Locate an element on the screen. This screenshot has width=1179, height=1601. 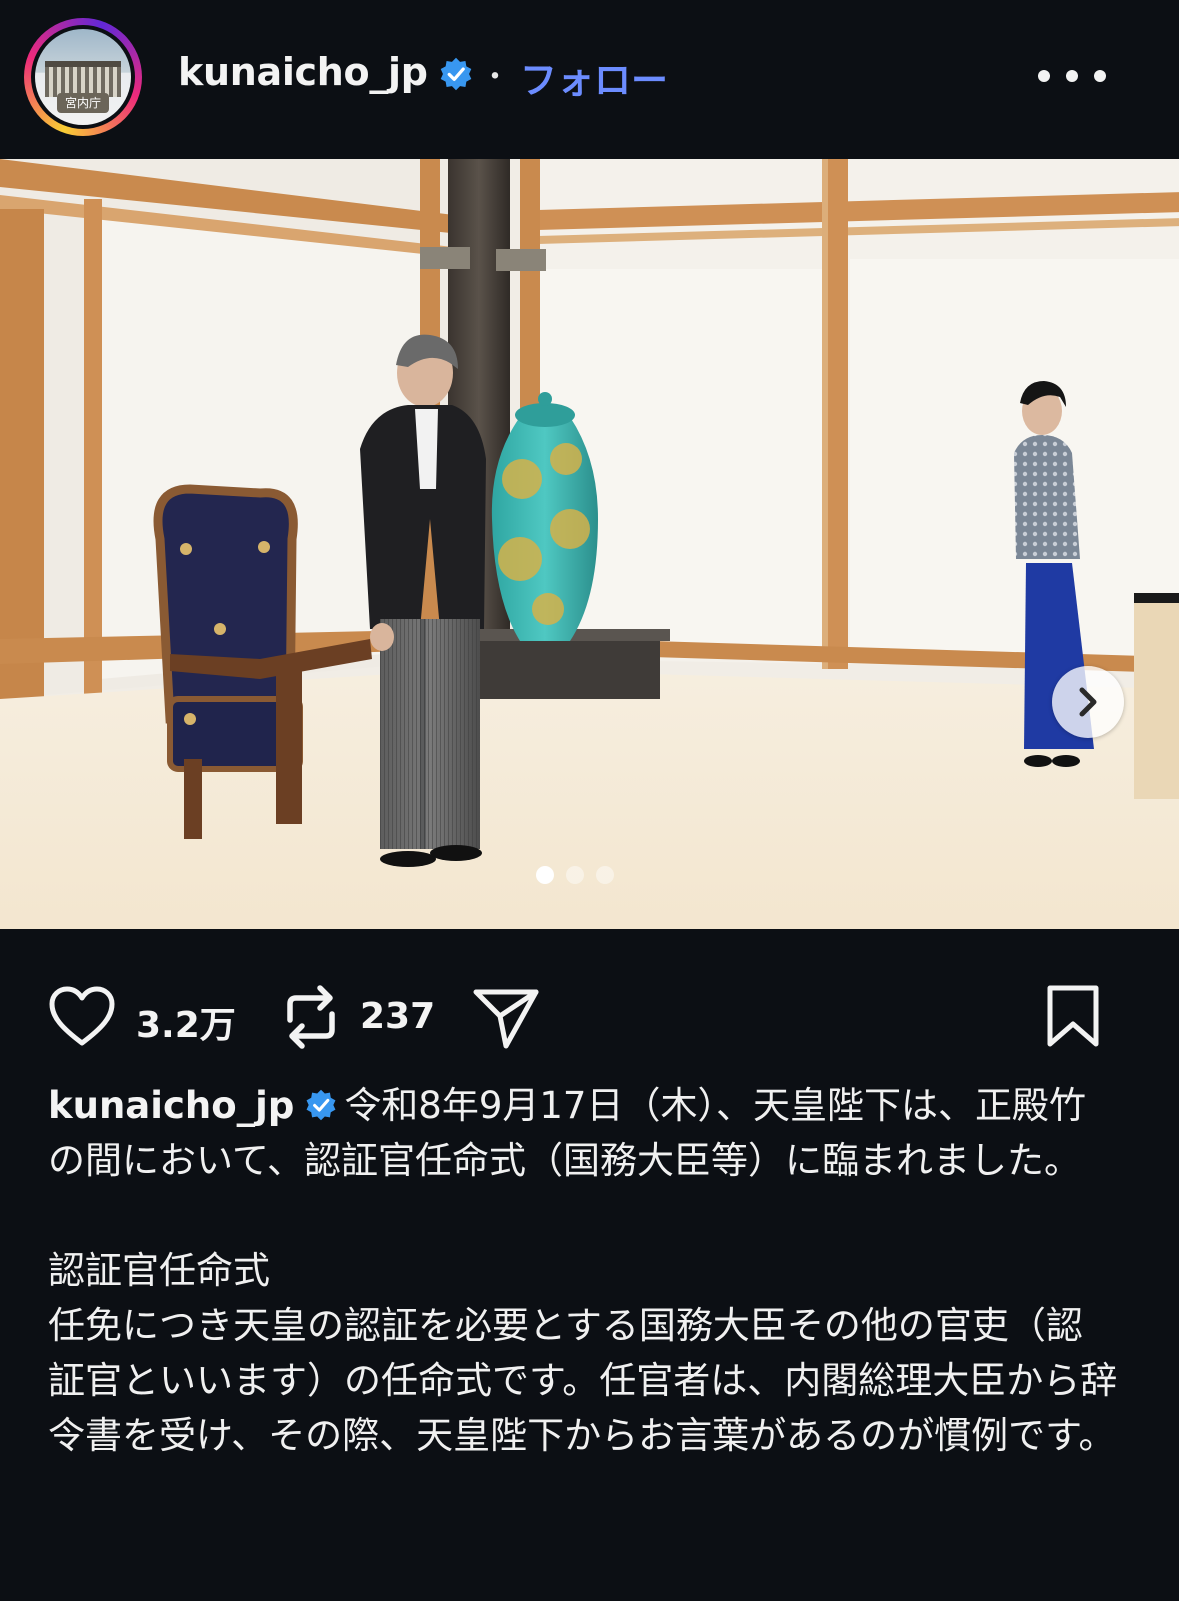
avatar-building is located at coordinates (83, 79).